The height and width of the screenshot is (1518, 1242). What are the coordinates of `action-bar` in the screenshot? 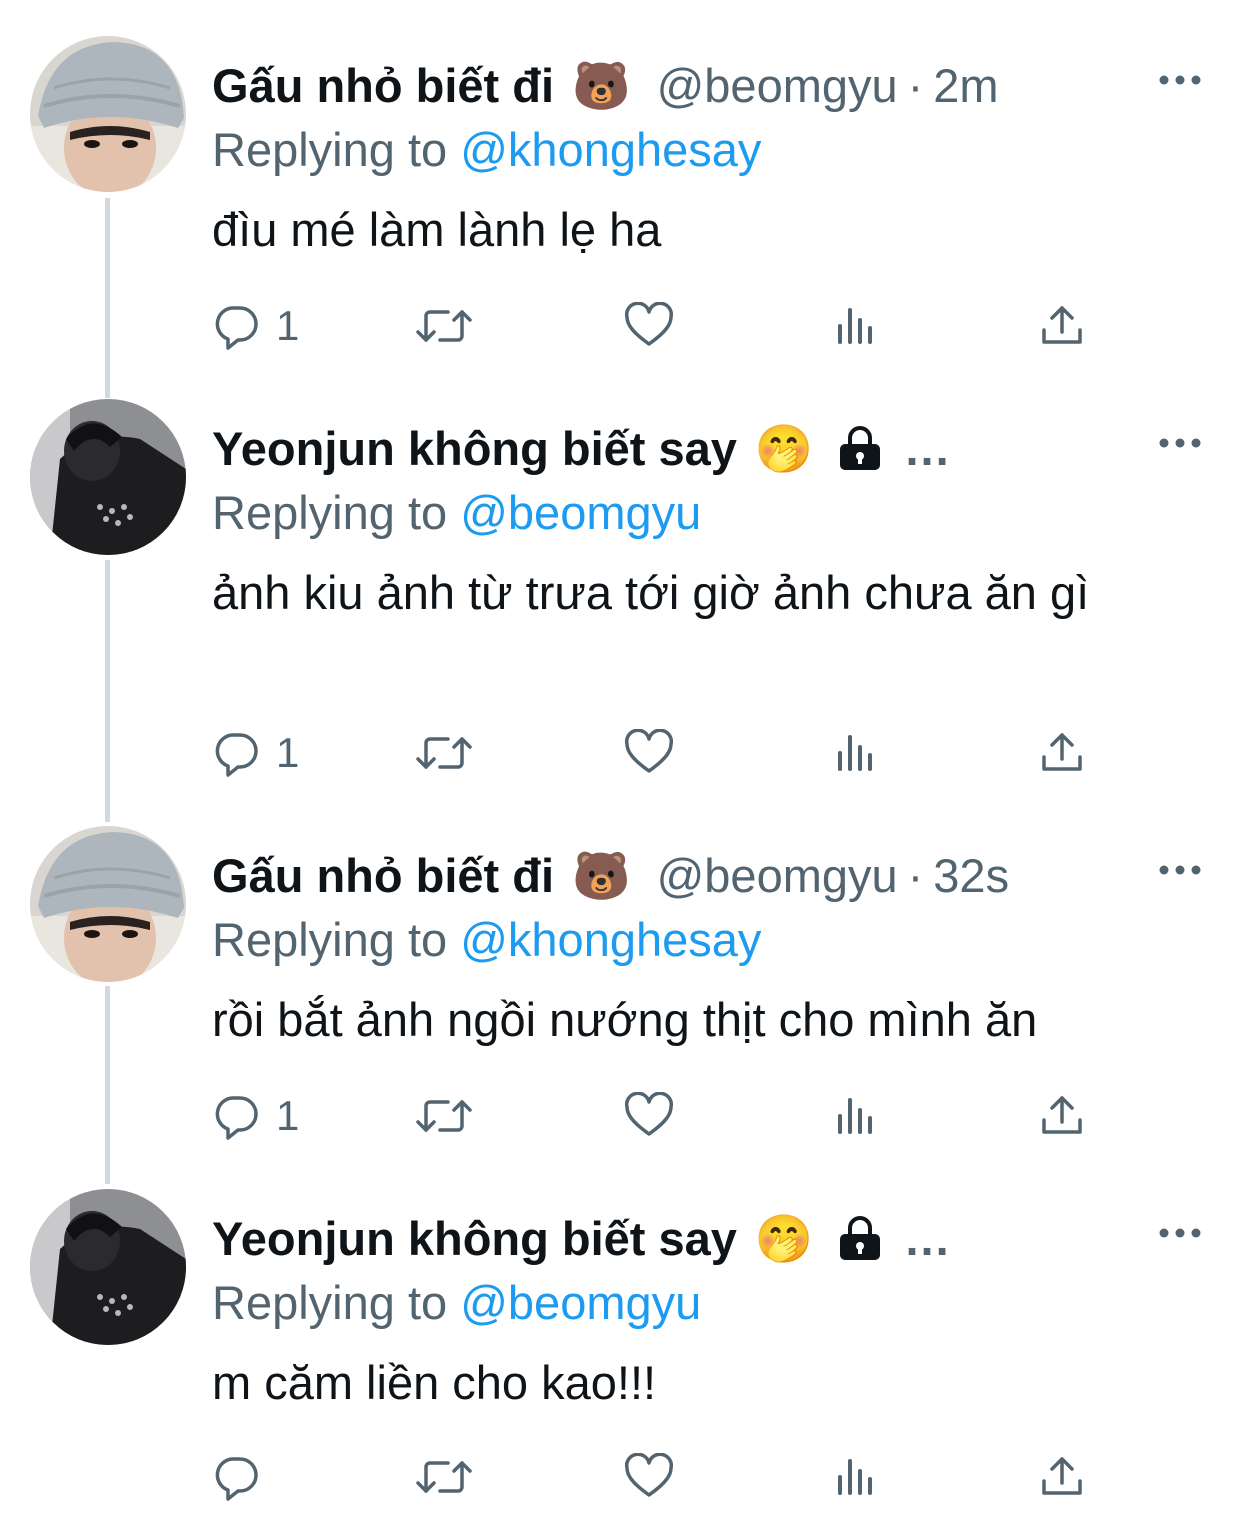 It's located at (662, 1477).